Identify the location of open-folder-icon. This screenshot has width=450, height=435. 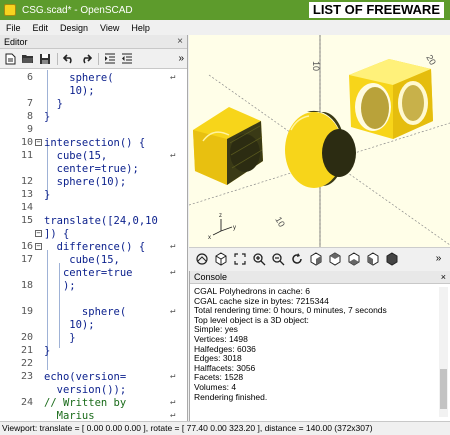
(27, 59).